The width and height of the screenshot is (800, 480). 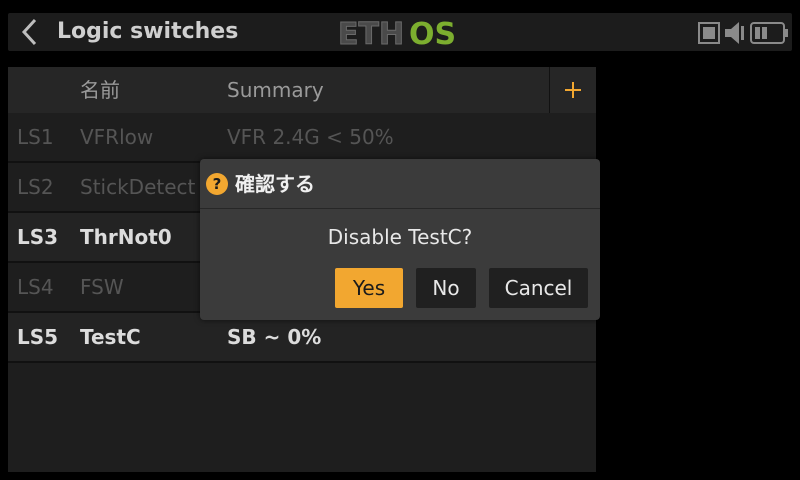 What do you see at coordinates (769, 33) in the screenshot?
I see `battery-icon` at bounding box center [769, 33].